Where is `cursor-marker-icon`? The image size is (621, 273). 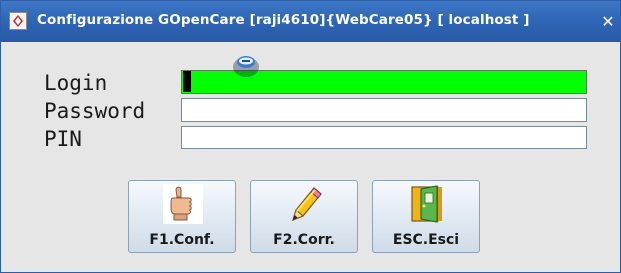 cursor-marker-icon is located at coordinates (246, 67).